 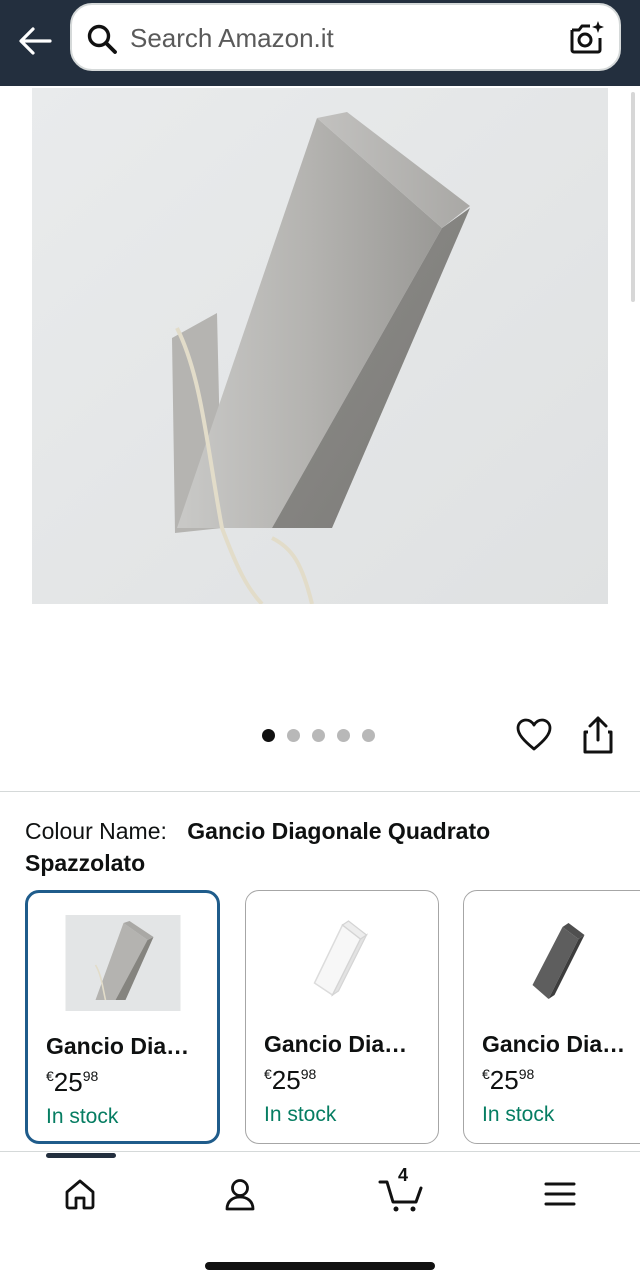 I want to click on top-header, so click(x=320, y=43).